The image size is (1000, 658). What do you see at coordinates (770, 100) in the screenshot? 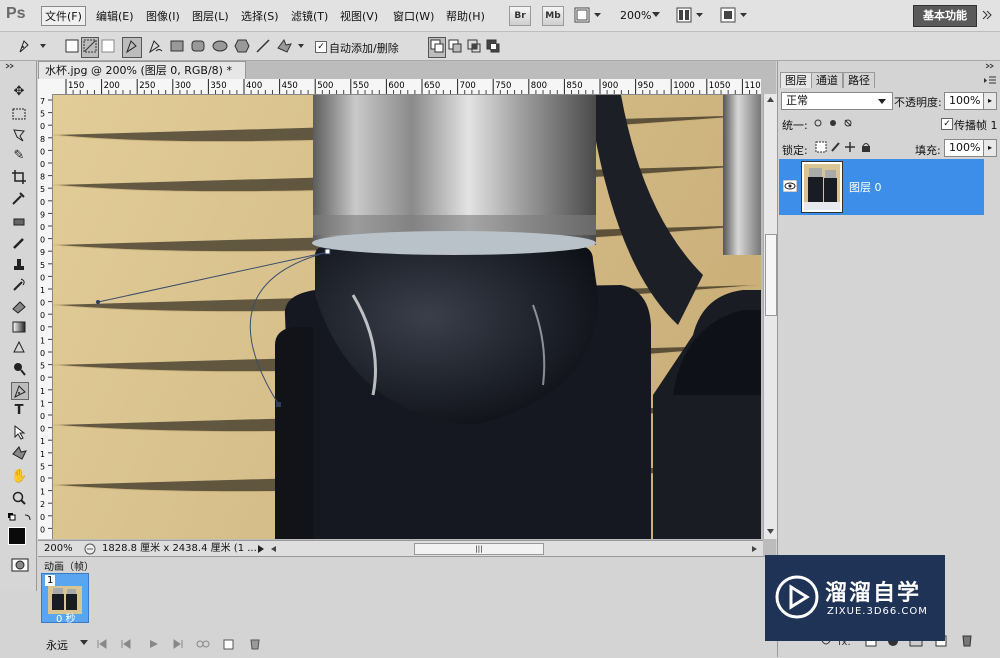
I see `scroll-up-icon` at bounding box center [770, 100].